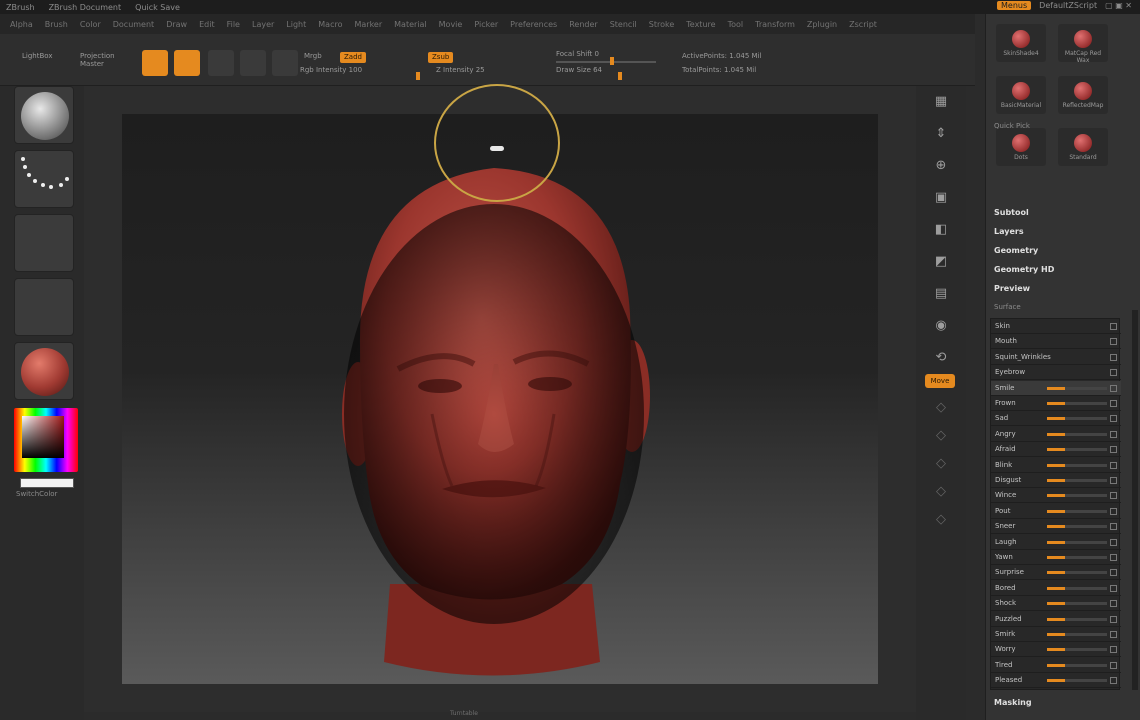  Describe the element at coordinates (1083, 147) in the screenshot. I see `material-tile: Standard` at that location.